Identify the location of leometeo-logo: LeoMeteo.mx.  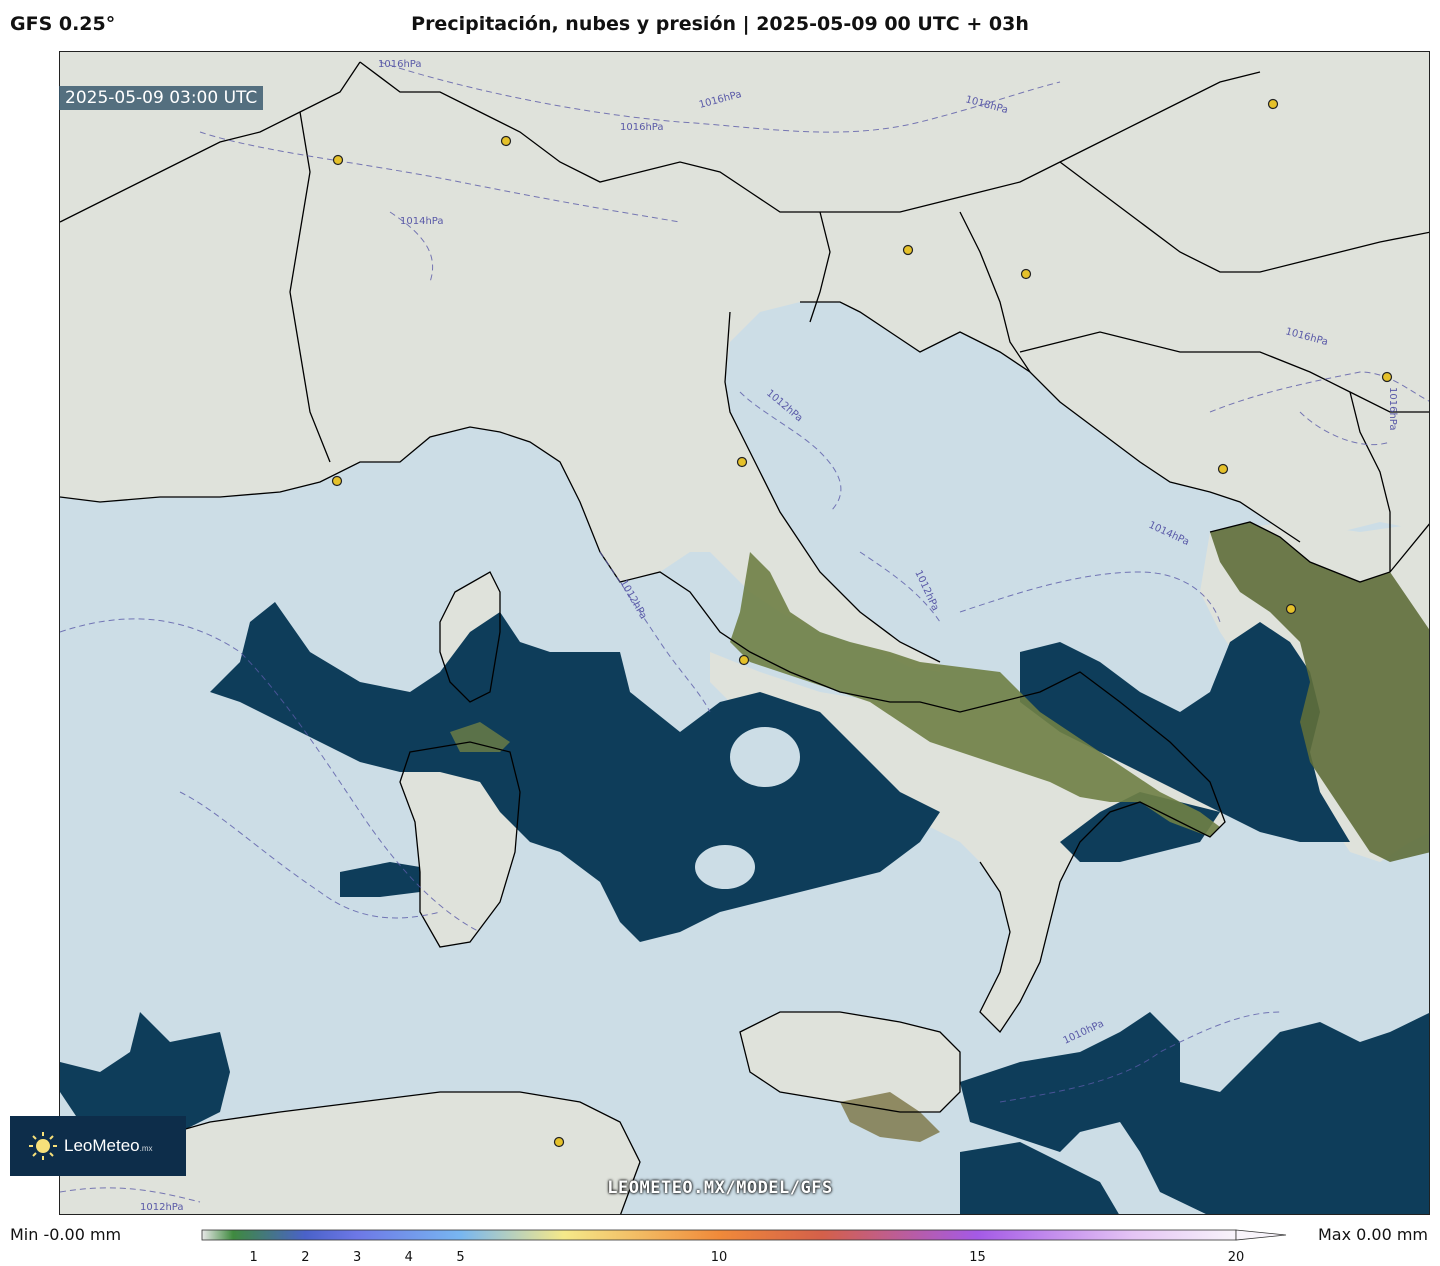
(98, 1146).